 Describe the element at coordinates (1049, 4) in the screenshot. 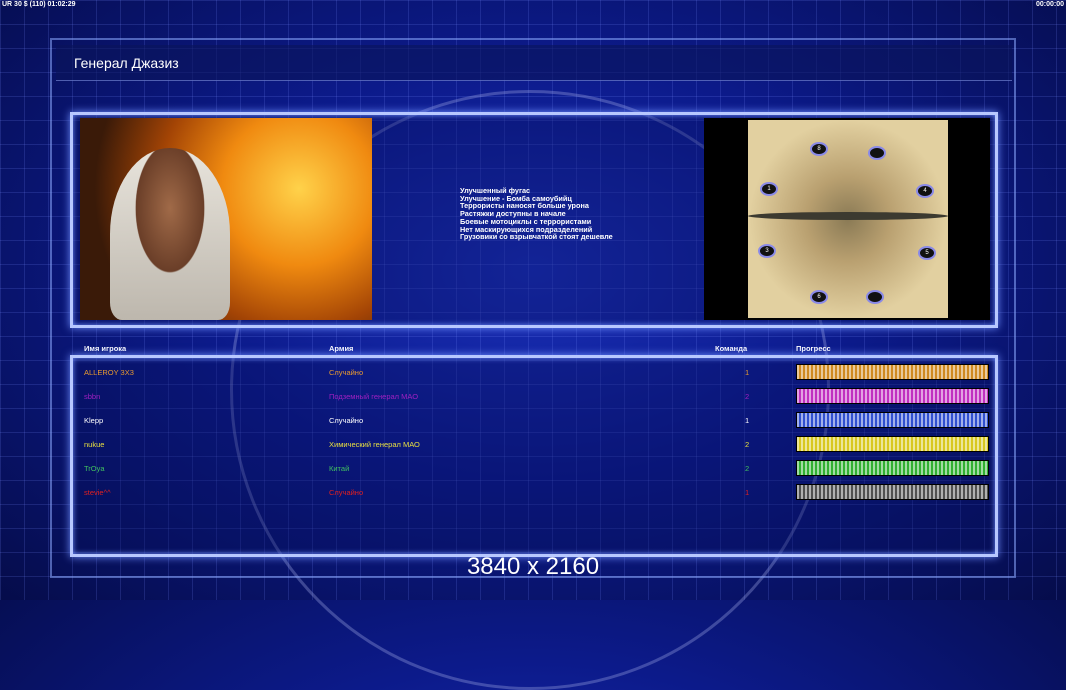

I see `hud-clock: 00:00:00` at that location.